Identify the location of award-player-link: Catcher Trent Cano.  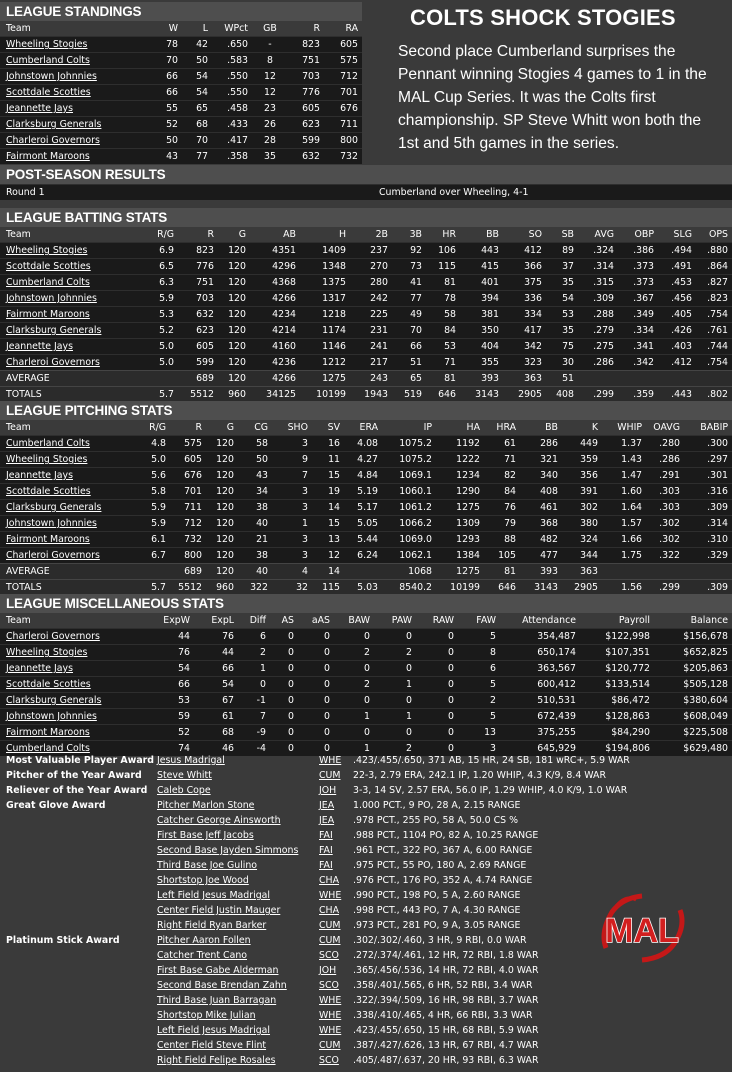
(202, 955).